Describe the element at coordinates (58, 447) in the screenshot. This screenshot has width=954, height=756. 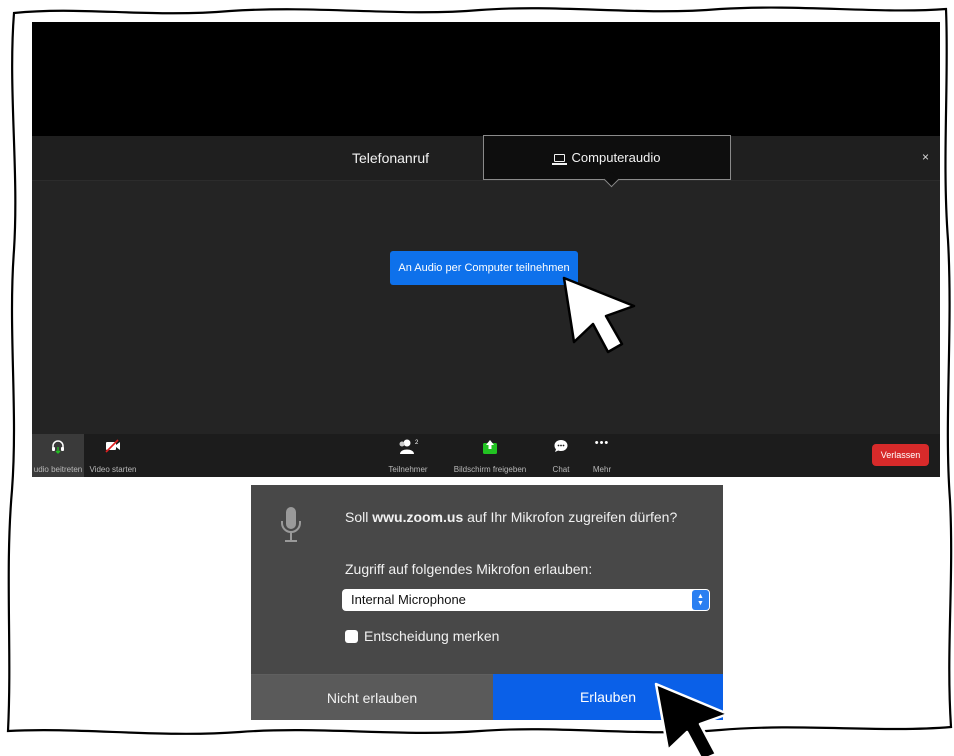
I see `headphones-icon` at that location.